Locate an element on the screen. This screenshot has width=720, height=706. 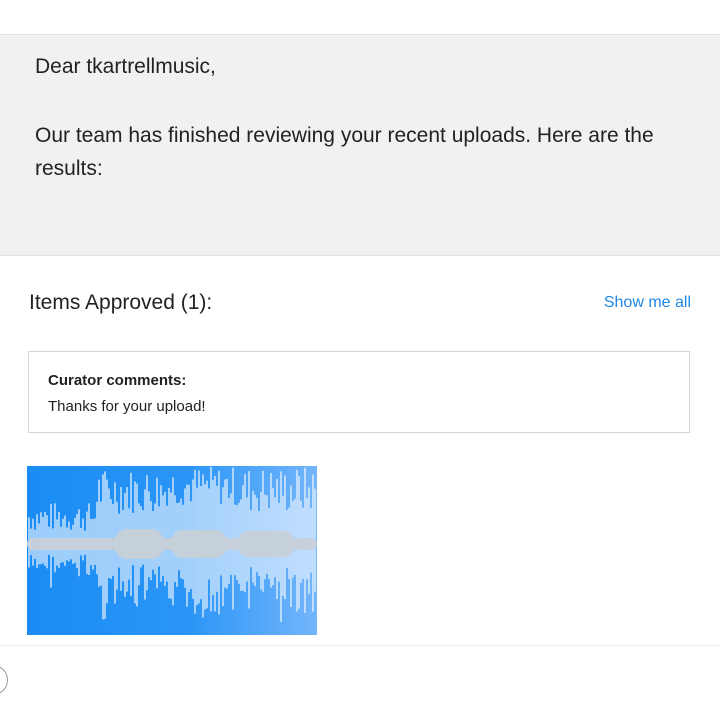
approved-item-thumbnail is located at coordinates (172, 550).